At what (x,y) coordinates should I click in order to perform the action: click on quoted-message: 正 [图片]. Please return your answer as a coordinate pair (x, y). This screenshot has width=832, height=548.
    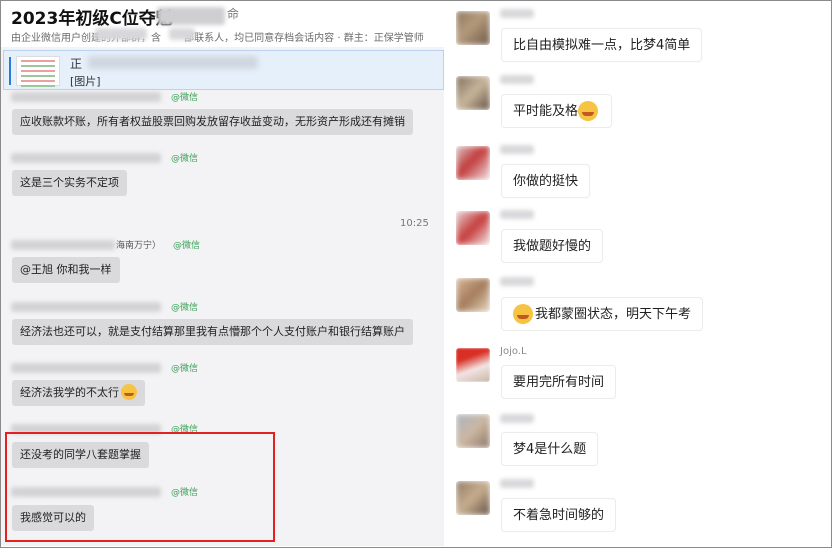
    Looking at the image, I should click on (223, 70).